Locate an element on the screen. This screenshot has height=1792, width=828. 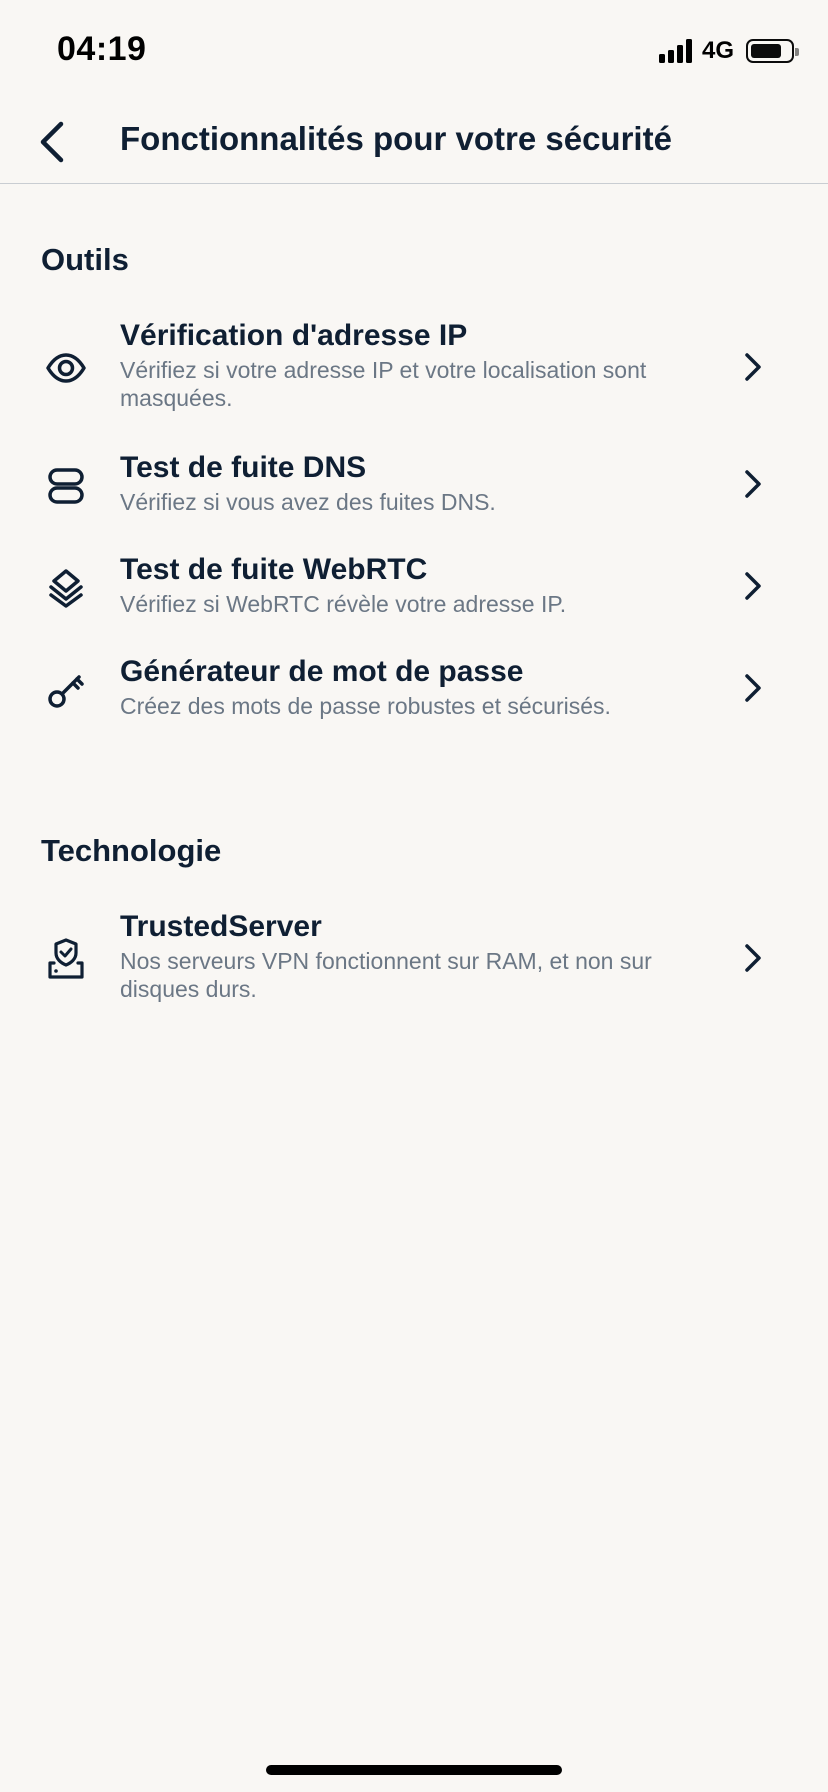
item-title: TrustedServer is located at coordinates (221, 926).